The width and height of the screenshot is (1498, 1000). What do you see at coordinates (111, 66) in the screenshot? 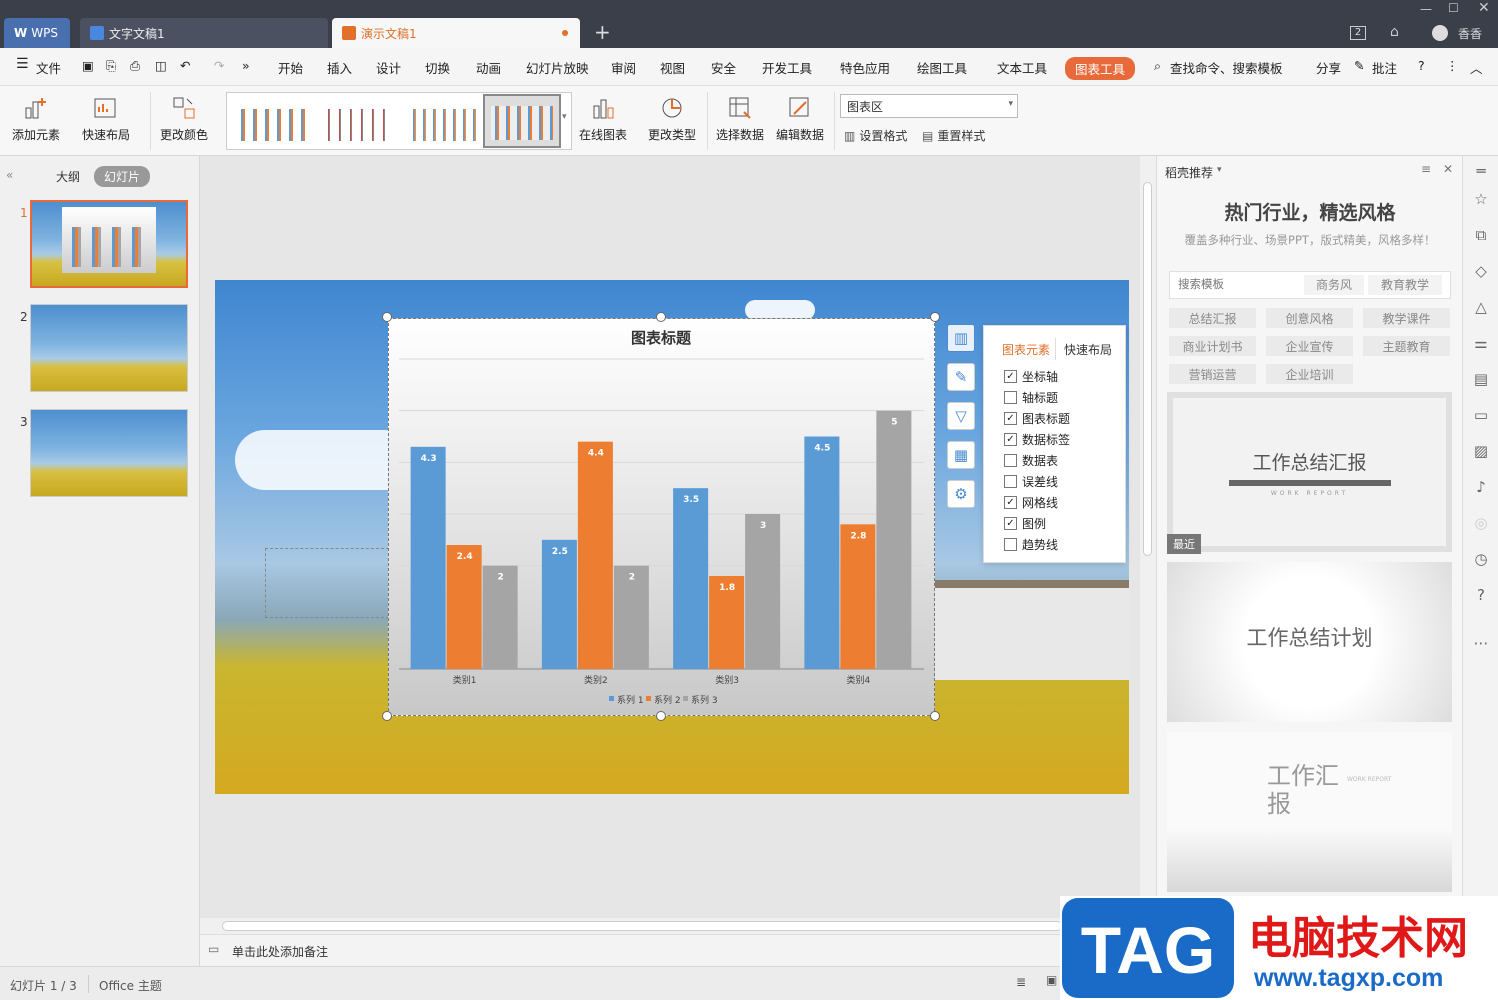
I see `export-icon: ⎘` at bounding box center [111, 66].